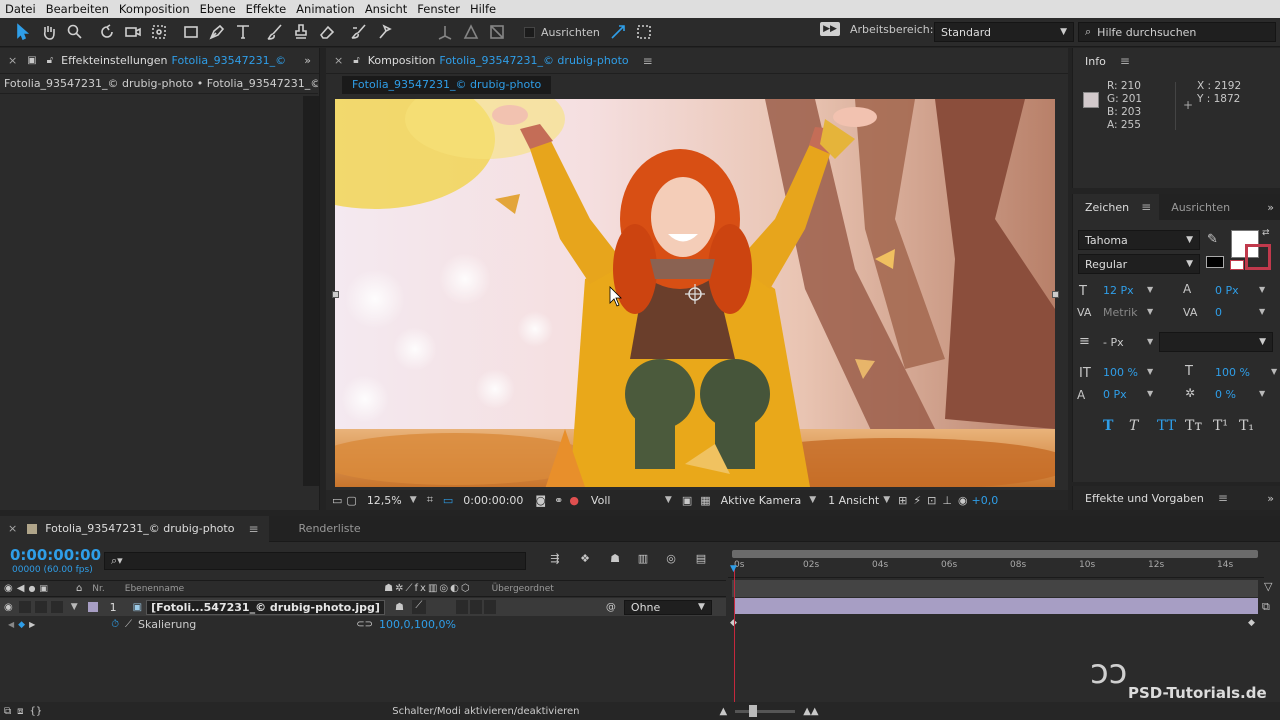 This screenshot has height=720, width=1280. What do you see at coordinates (23, 32) in the screenshot?
I see `selection-tool-icon` at bounding box center [23, 32].